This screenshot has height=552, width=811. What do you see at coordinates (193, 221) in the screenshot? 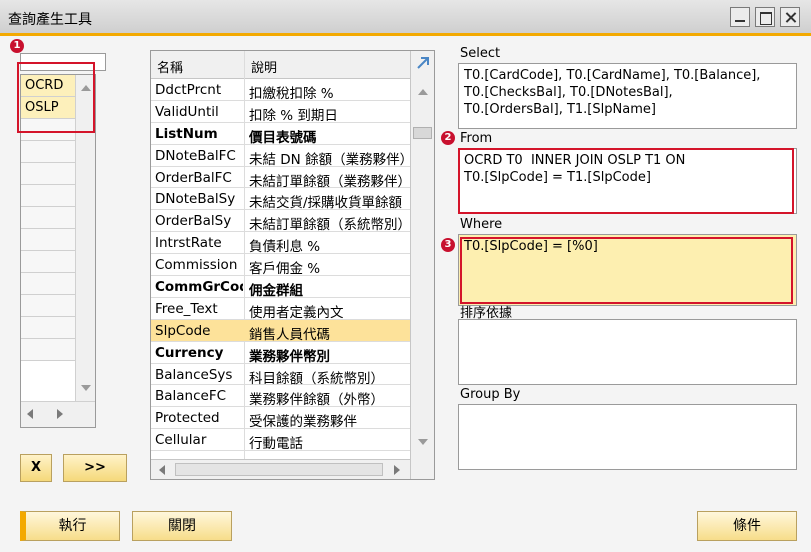
I see `field-name-cell: OrderBalSy` at bounding box center [193, 221].